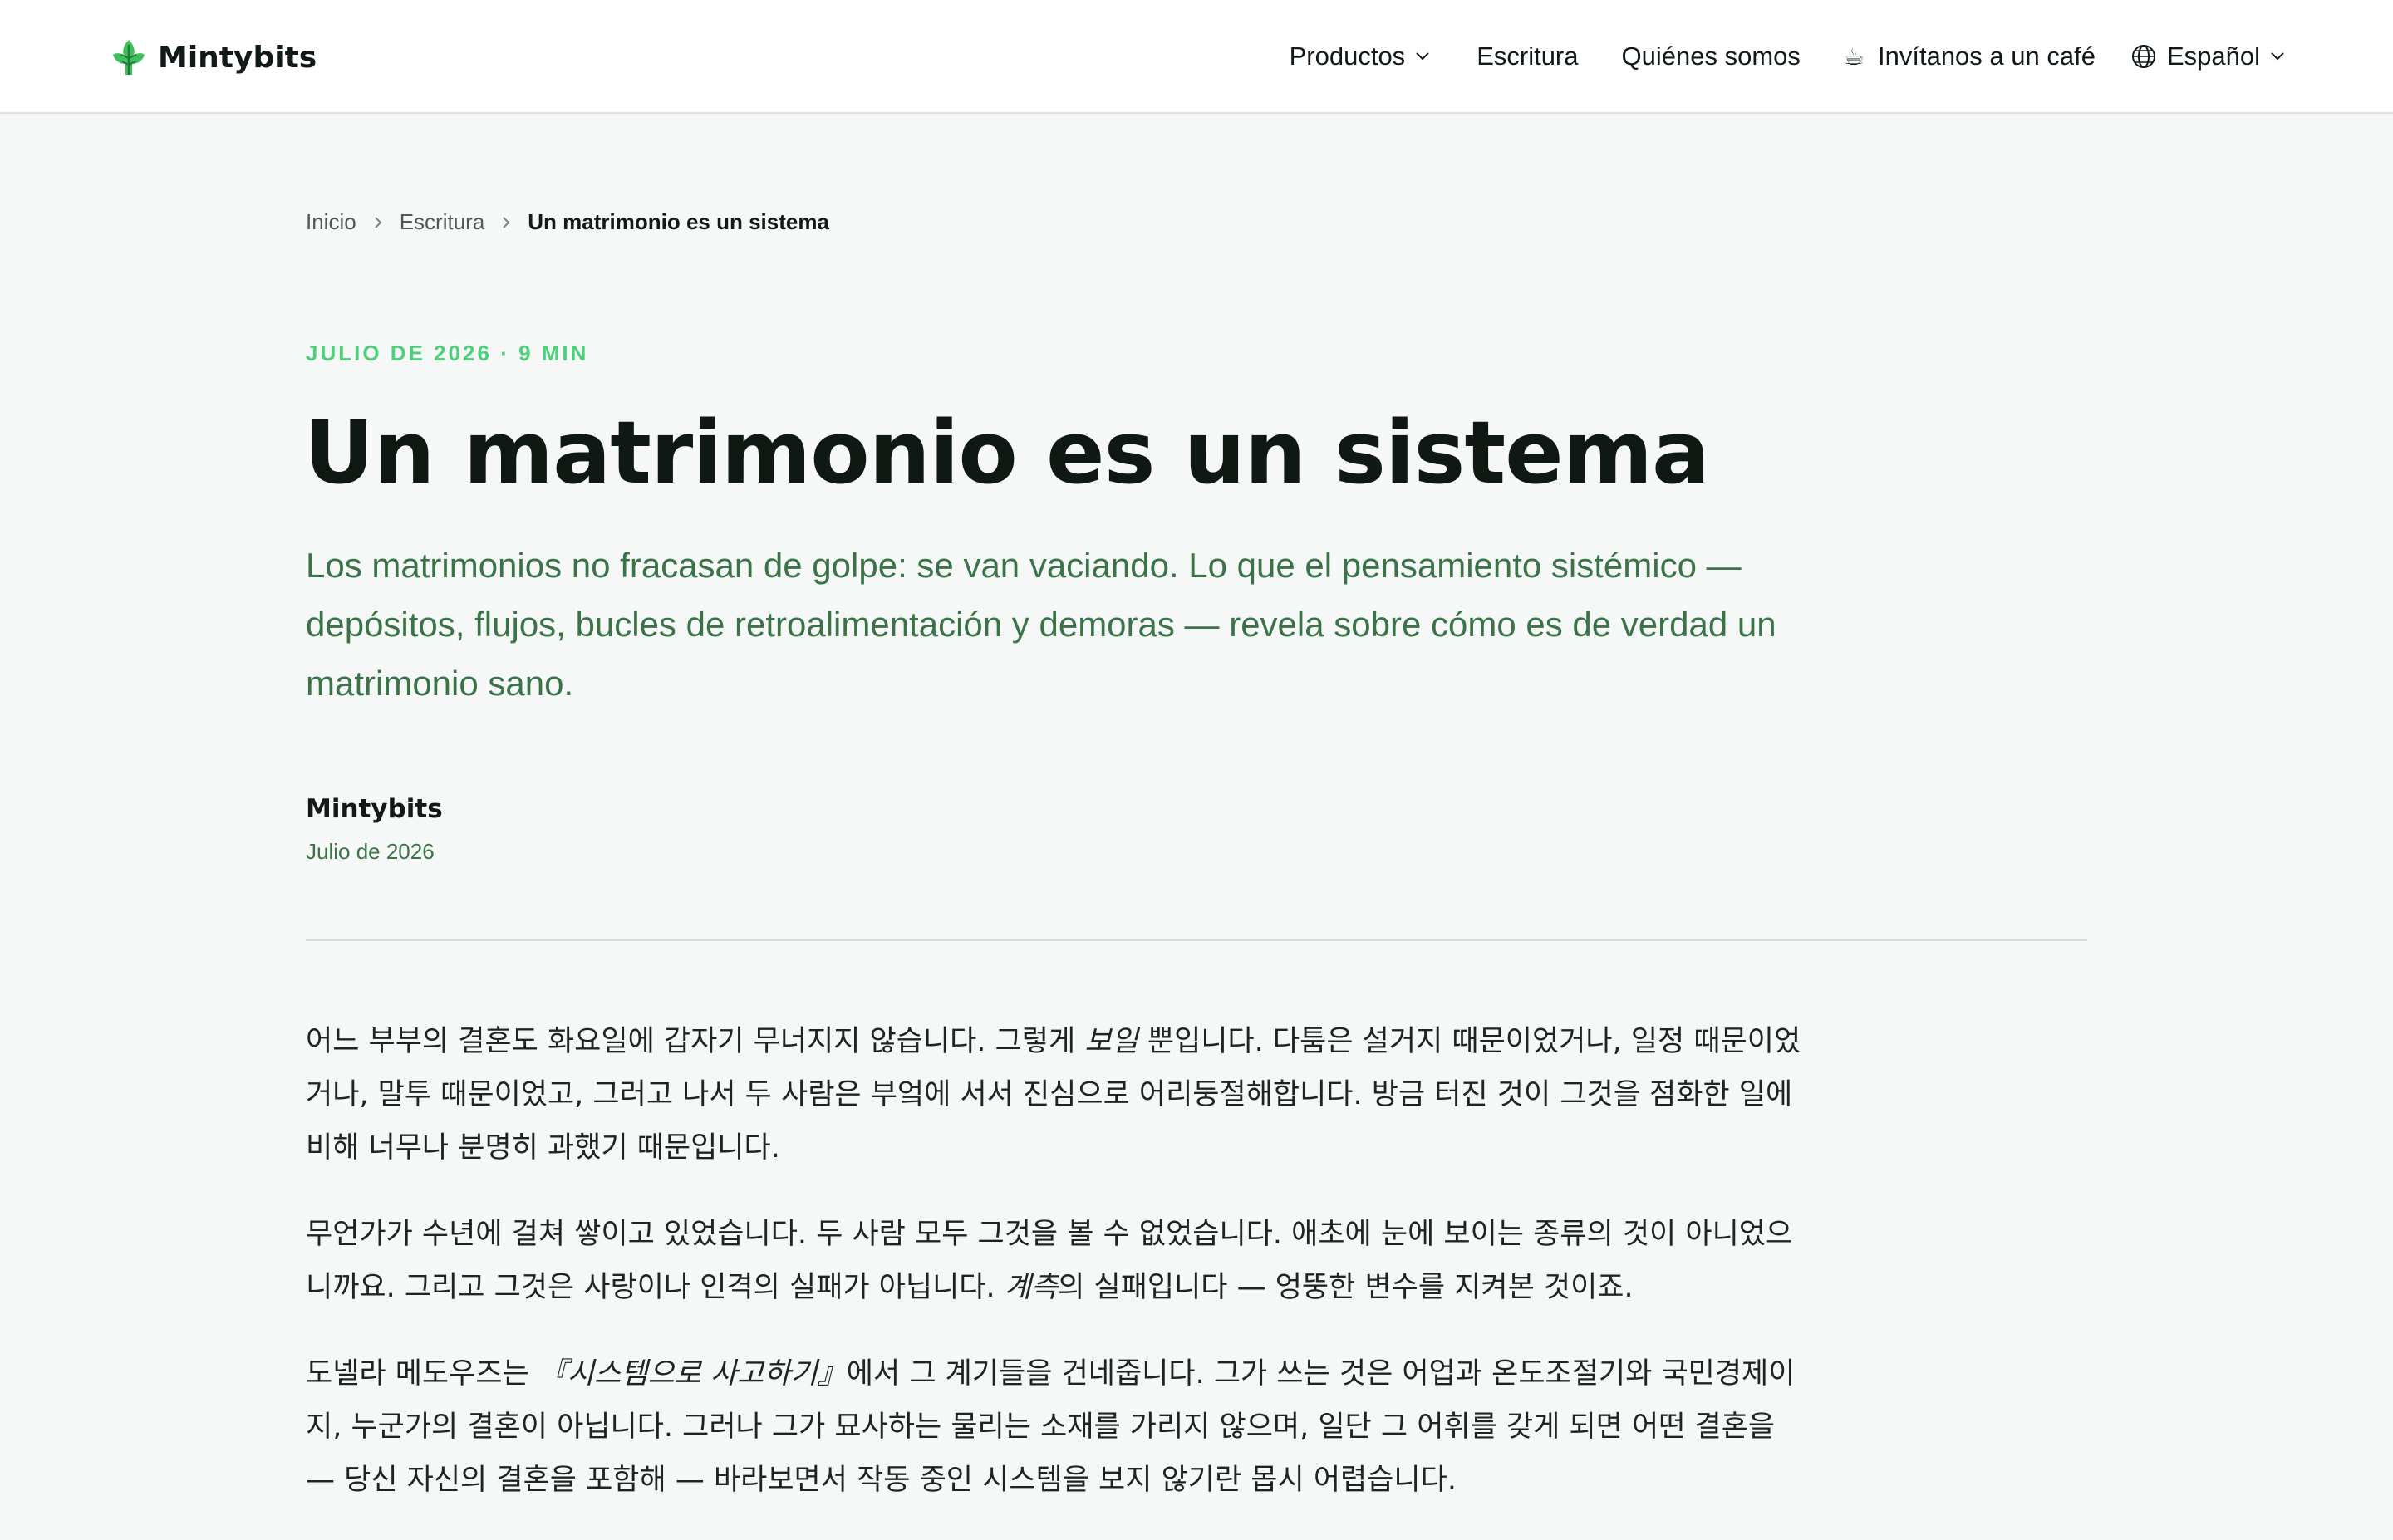  I want to click on breadcrumb-home-link: Inicio, so click(331, 222).